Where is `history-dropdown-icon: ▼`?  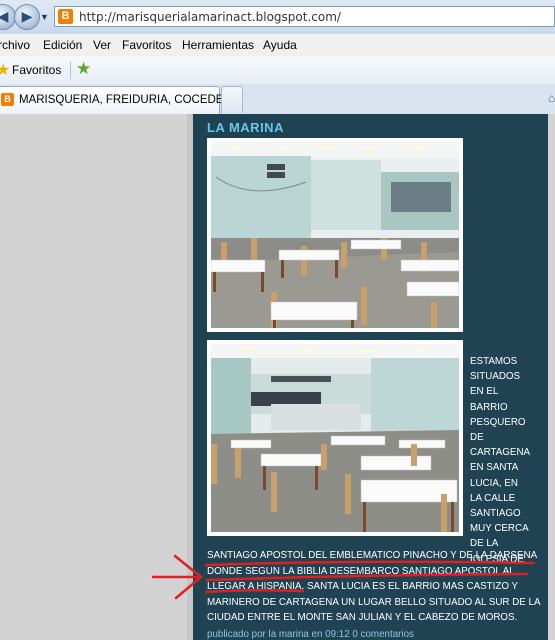
history-dropdown-icon: ▼ is located at coordinates (44, 17).